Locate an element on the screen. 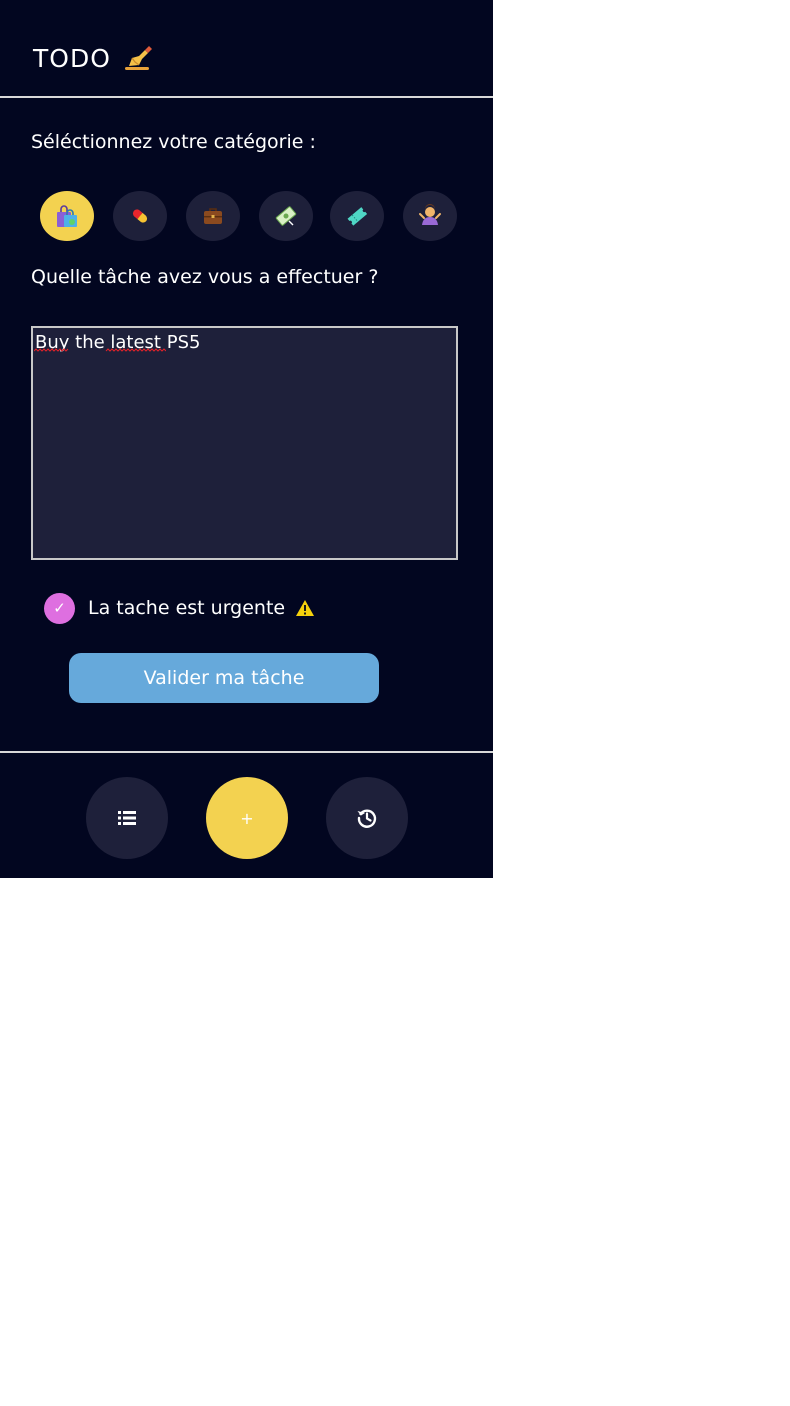 This screenshot has height=1406, width=790. header: TODO is located at coordinates (246, 49).